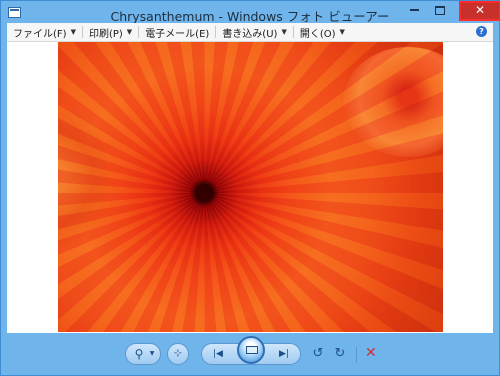 The width and height of the screenshot is (500, 376). I want to click on zoom-button: ⚲ ▼, so click(143, 354).